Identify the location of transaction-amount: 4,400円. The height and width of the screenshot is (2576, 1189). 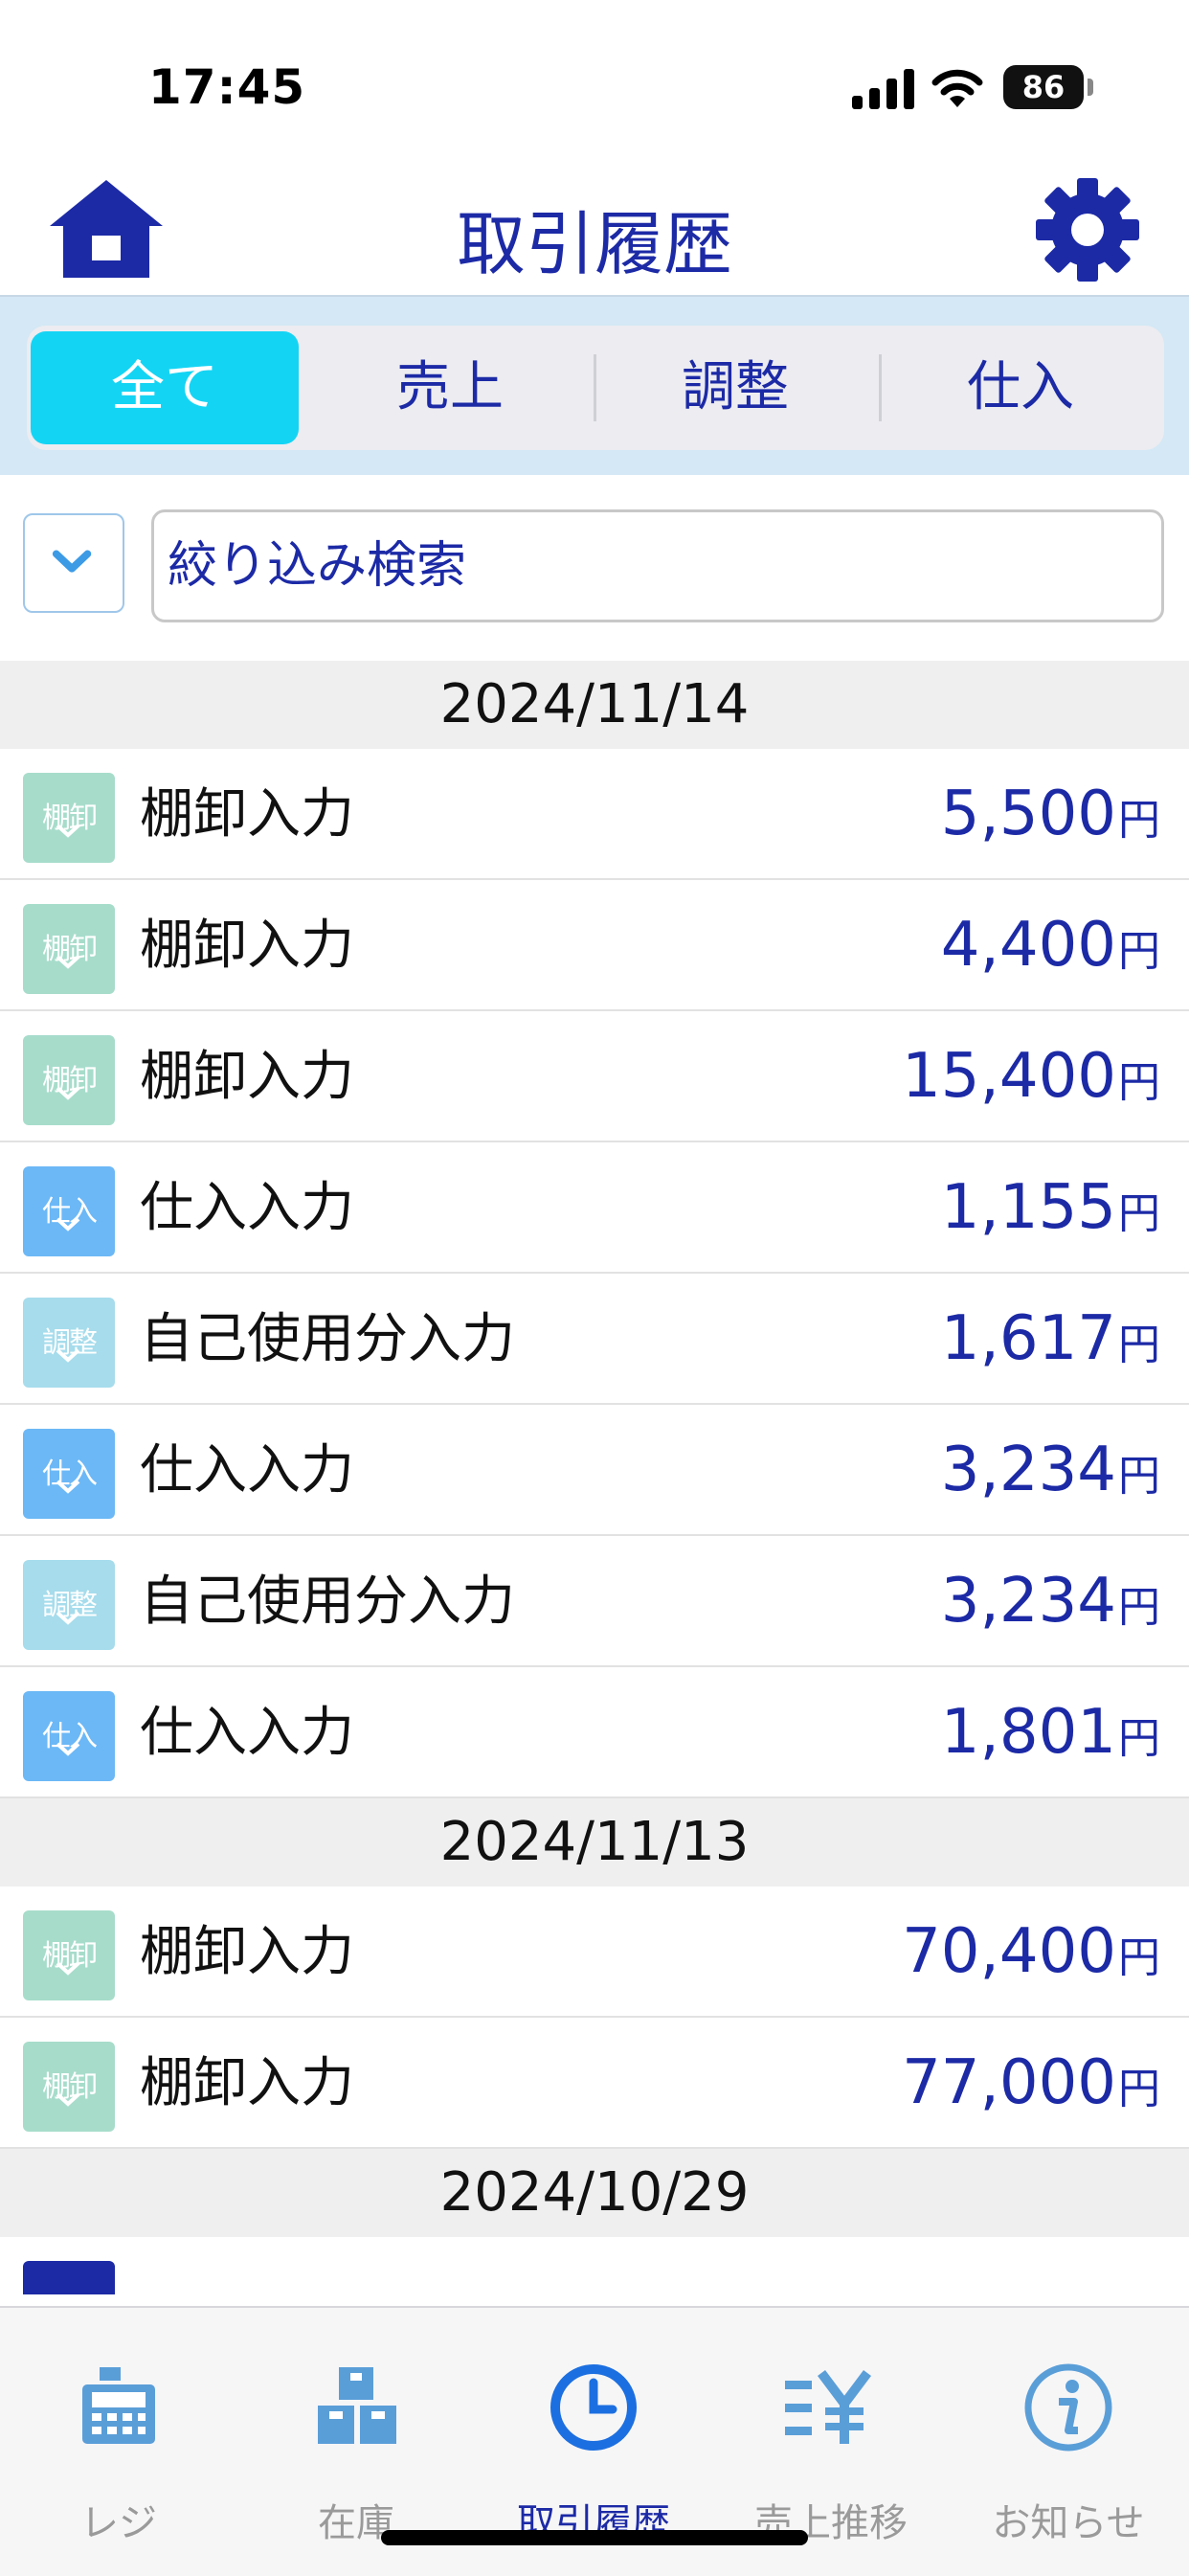
(1050, 945).